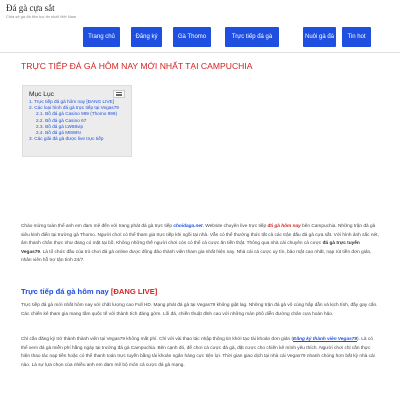 The image size is (400, 400). I want to click on toc-subitem: 2.1. Bồ đá gà Casino 999 (Thomo 999), so click(77, 114).